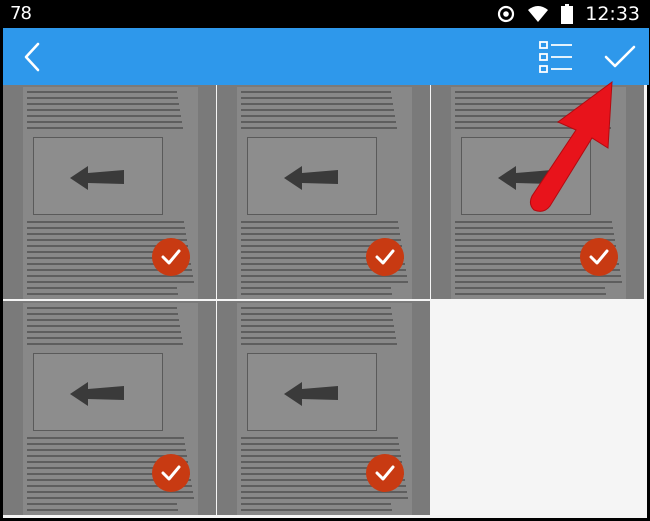  What do you see at coordinates (571, 146) in the screenshot?
I see `red-arrow-annotation` at bounding box center [571, 146].